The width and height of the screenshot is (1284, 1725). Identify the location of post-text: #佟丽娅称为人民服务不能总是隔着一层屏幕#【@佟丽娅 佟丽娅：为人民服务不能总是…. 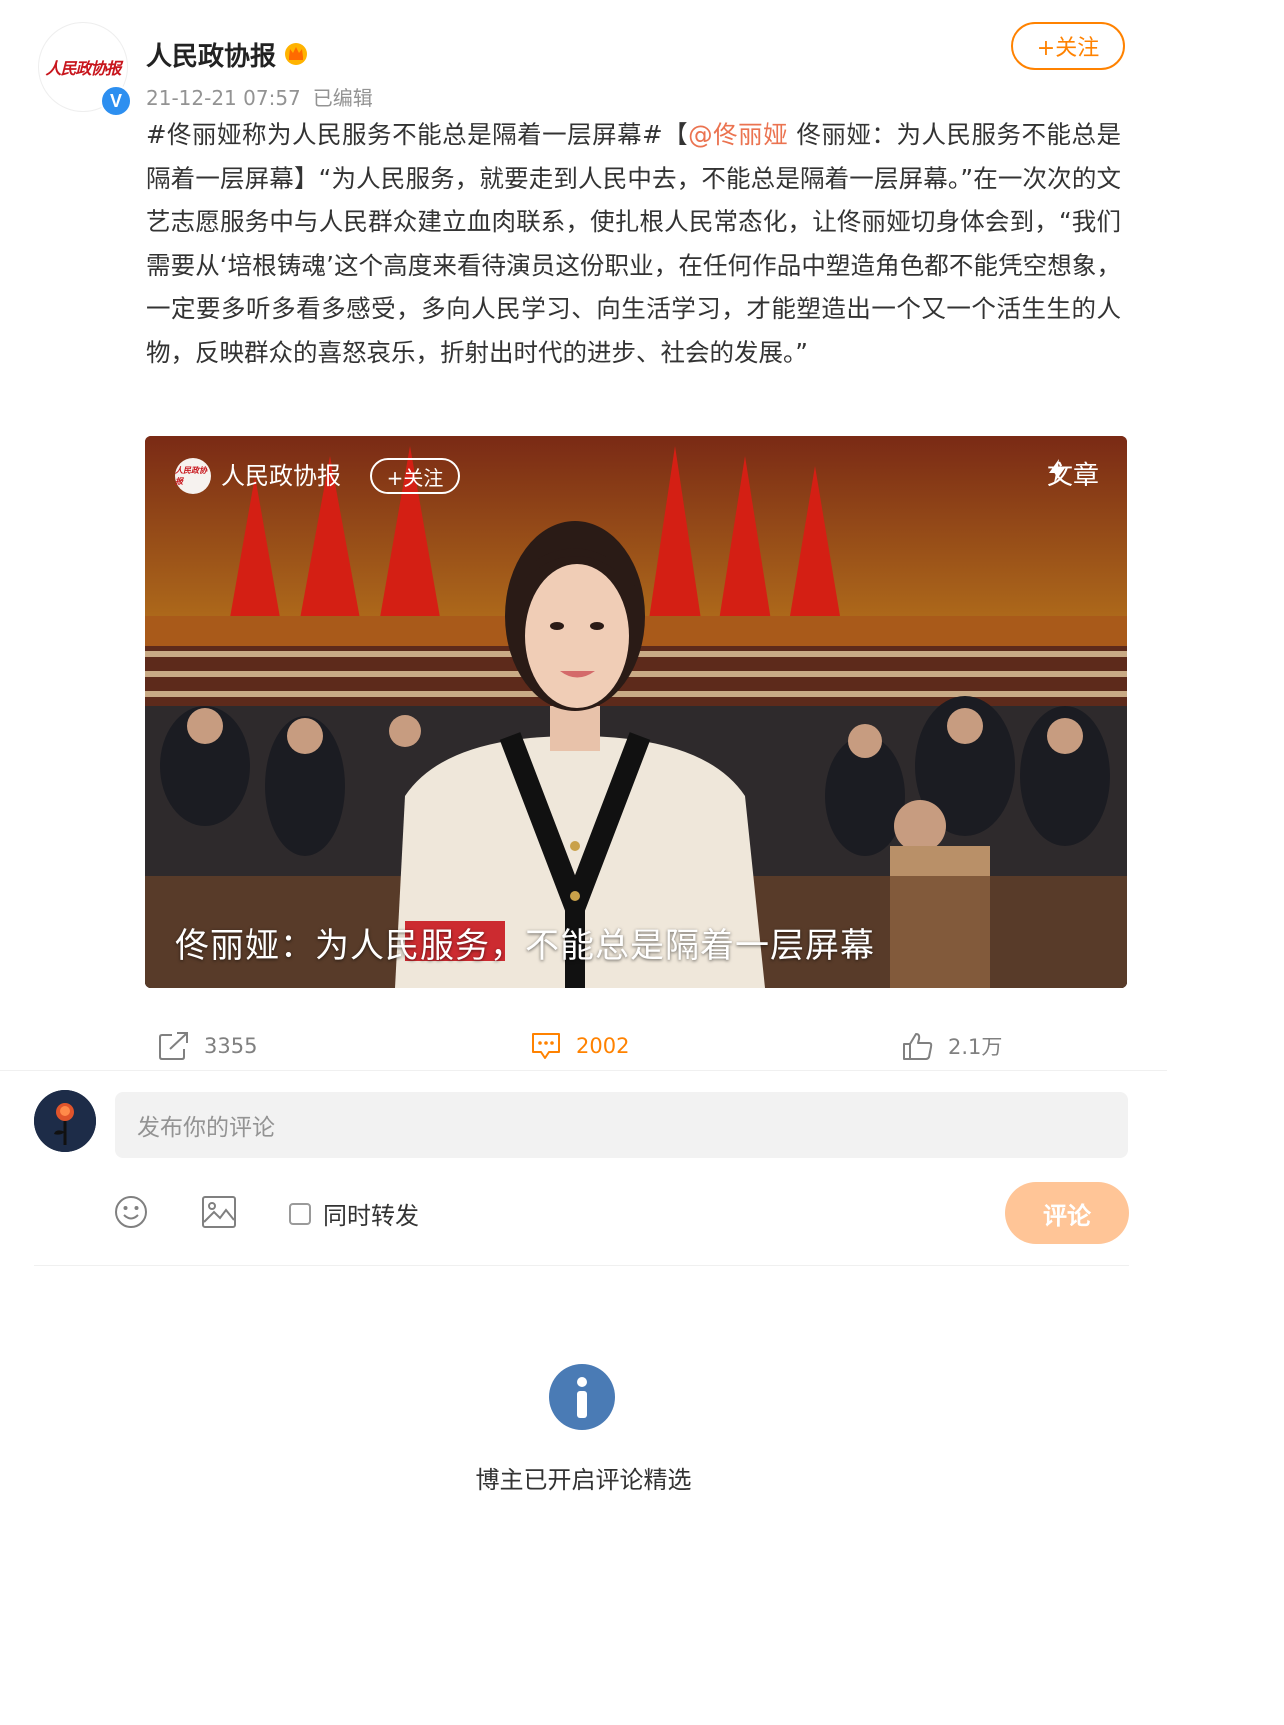
(633, 244).